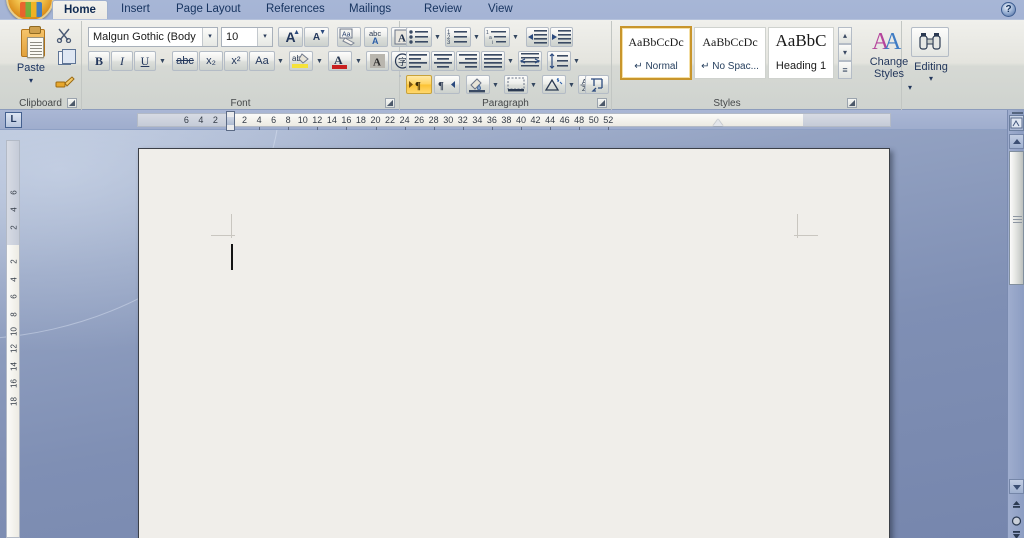 This screenshot has width=1024, height=538. Describe the element at coordinates (478, 84) in the screenshot. I see `shading-button` at that location.